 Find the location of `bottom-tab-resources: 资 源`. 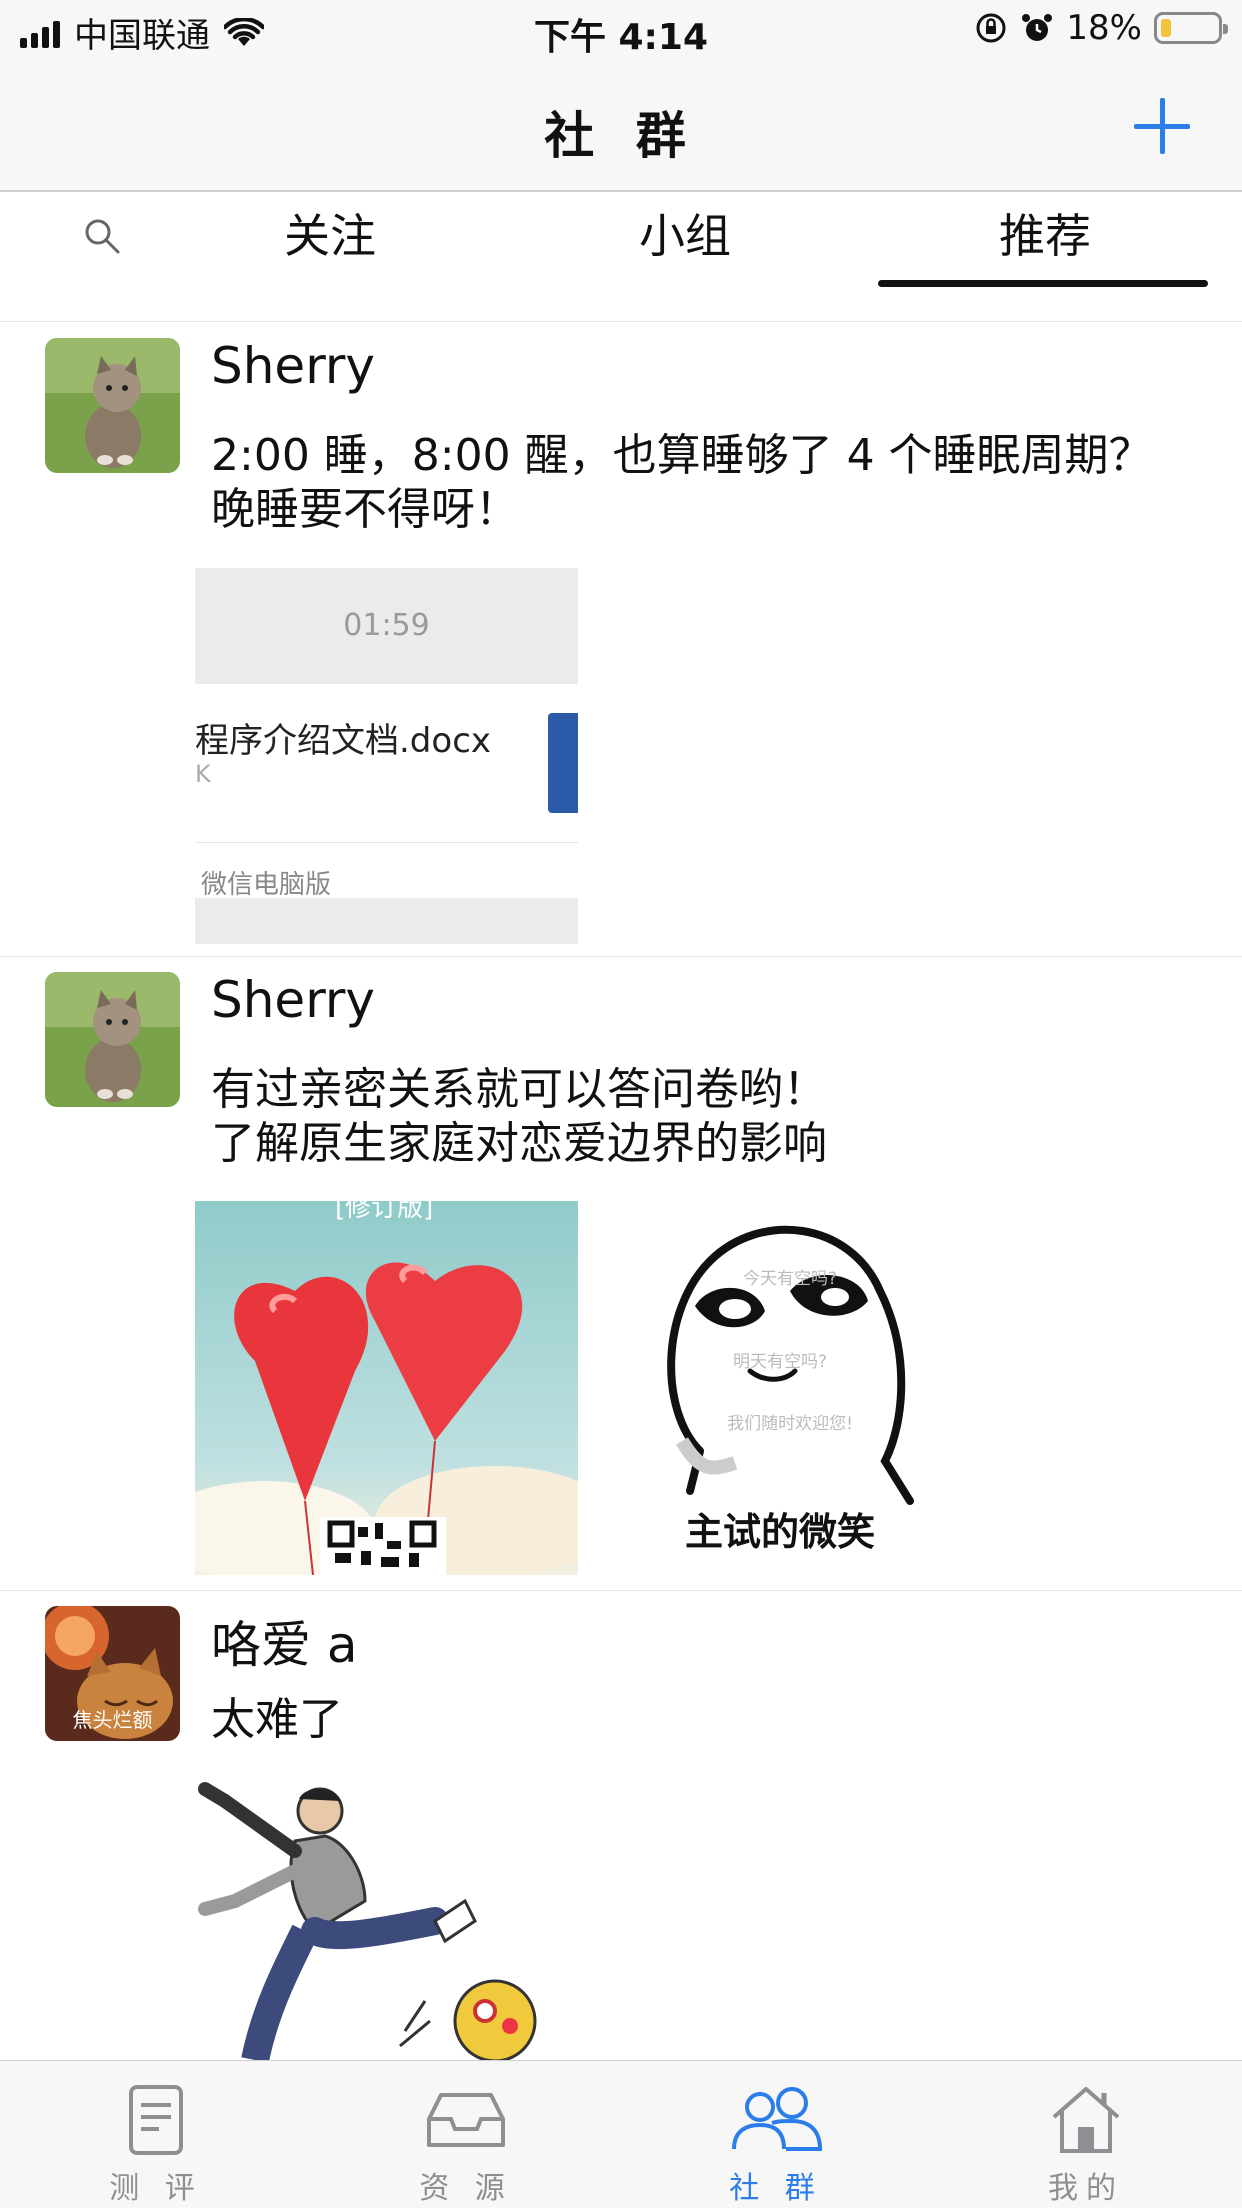

bottom-tab-resources: 资 源 is located at coordinates (466, 2145).